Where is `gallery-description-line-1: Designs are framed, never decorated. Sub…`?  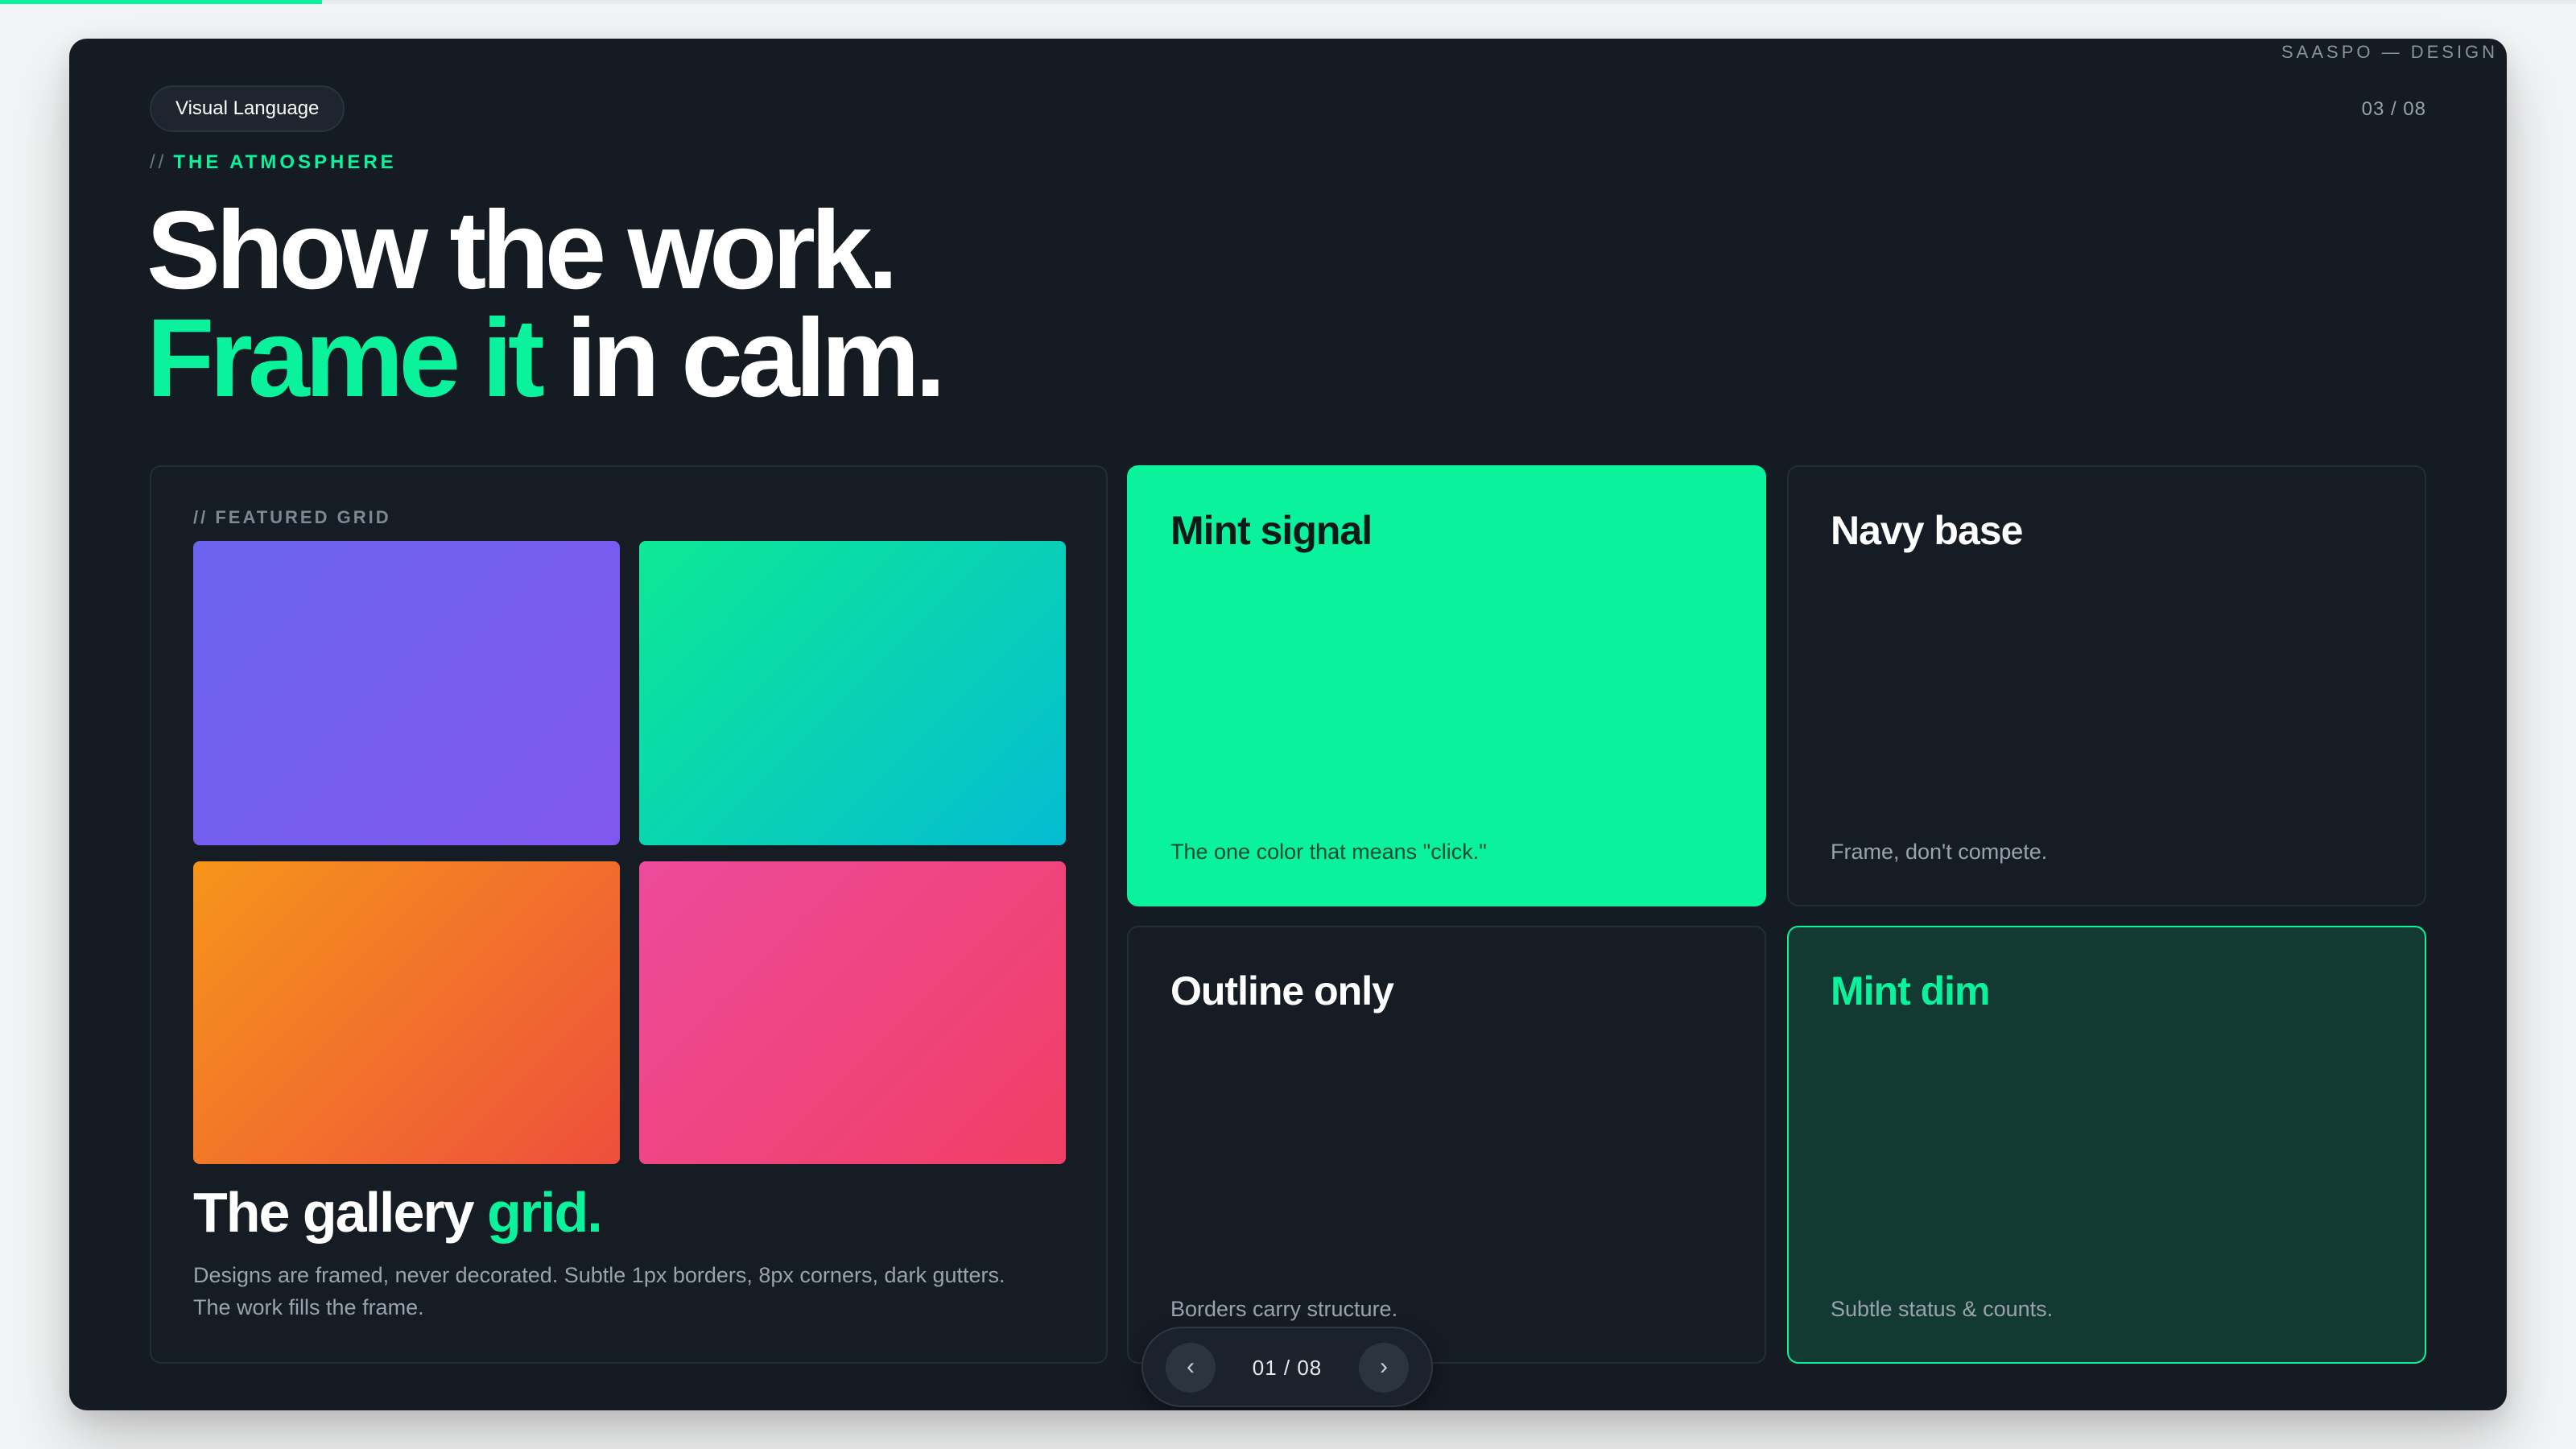
gallery-description-line-1: Designs are framed, never decorated. Sub… is located at coordinates (599, 1275).